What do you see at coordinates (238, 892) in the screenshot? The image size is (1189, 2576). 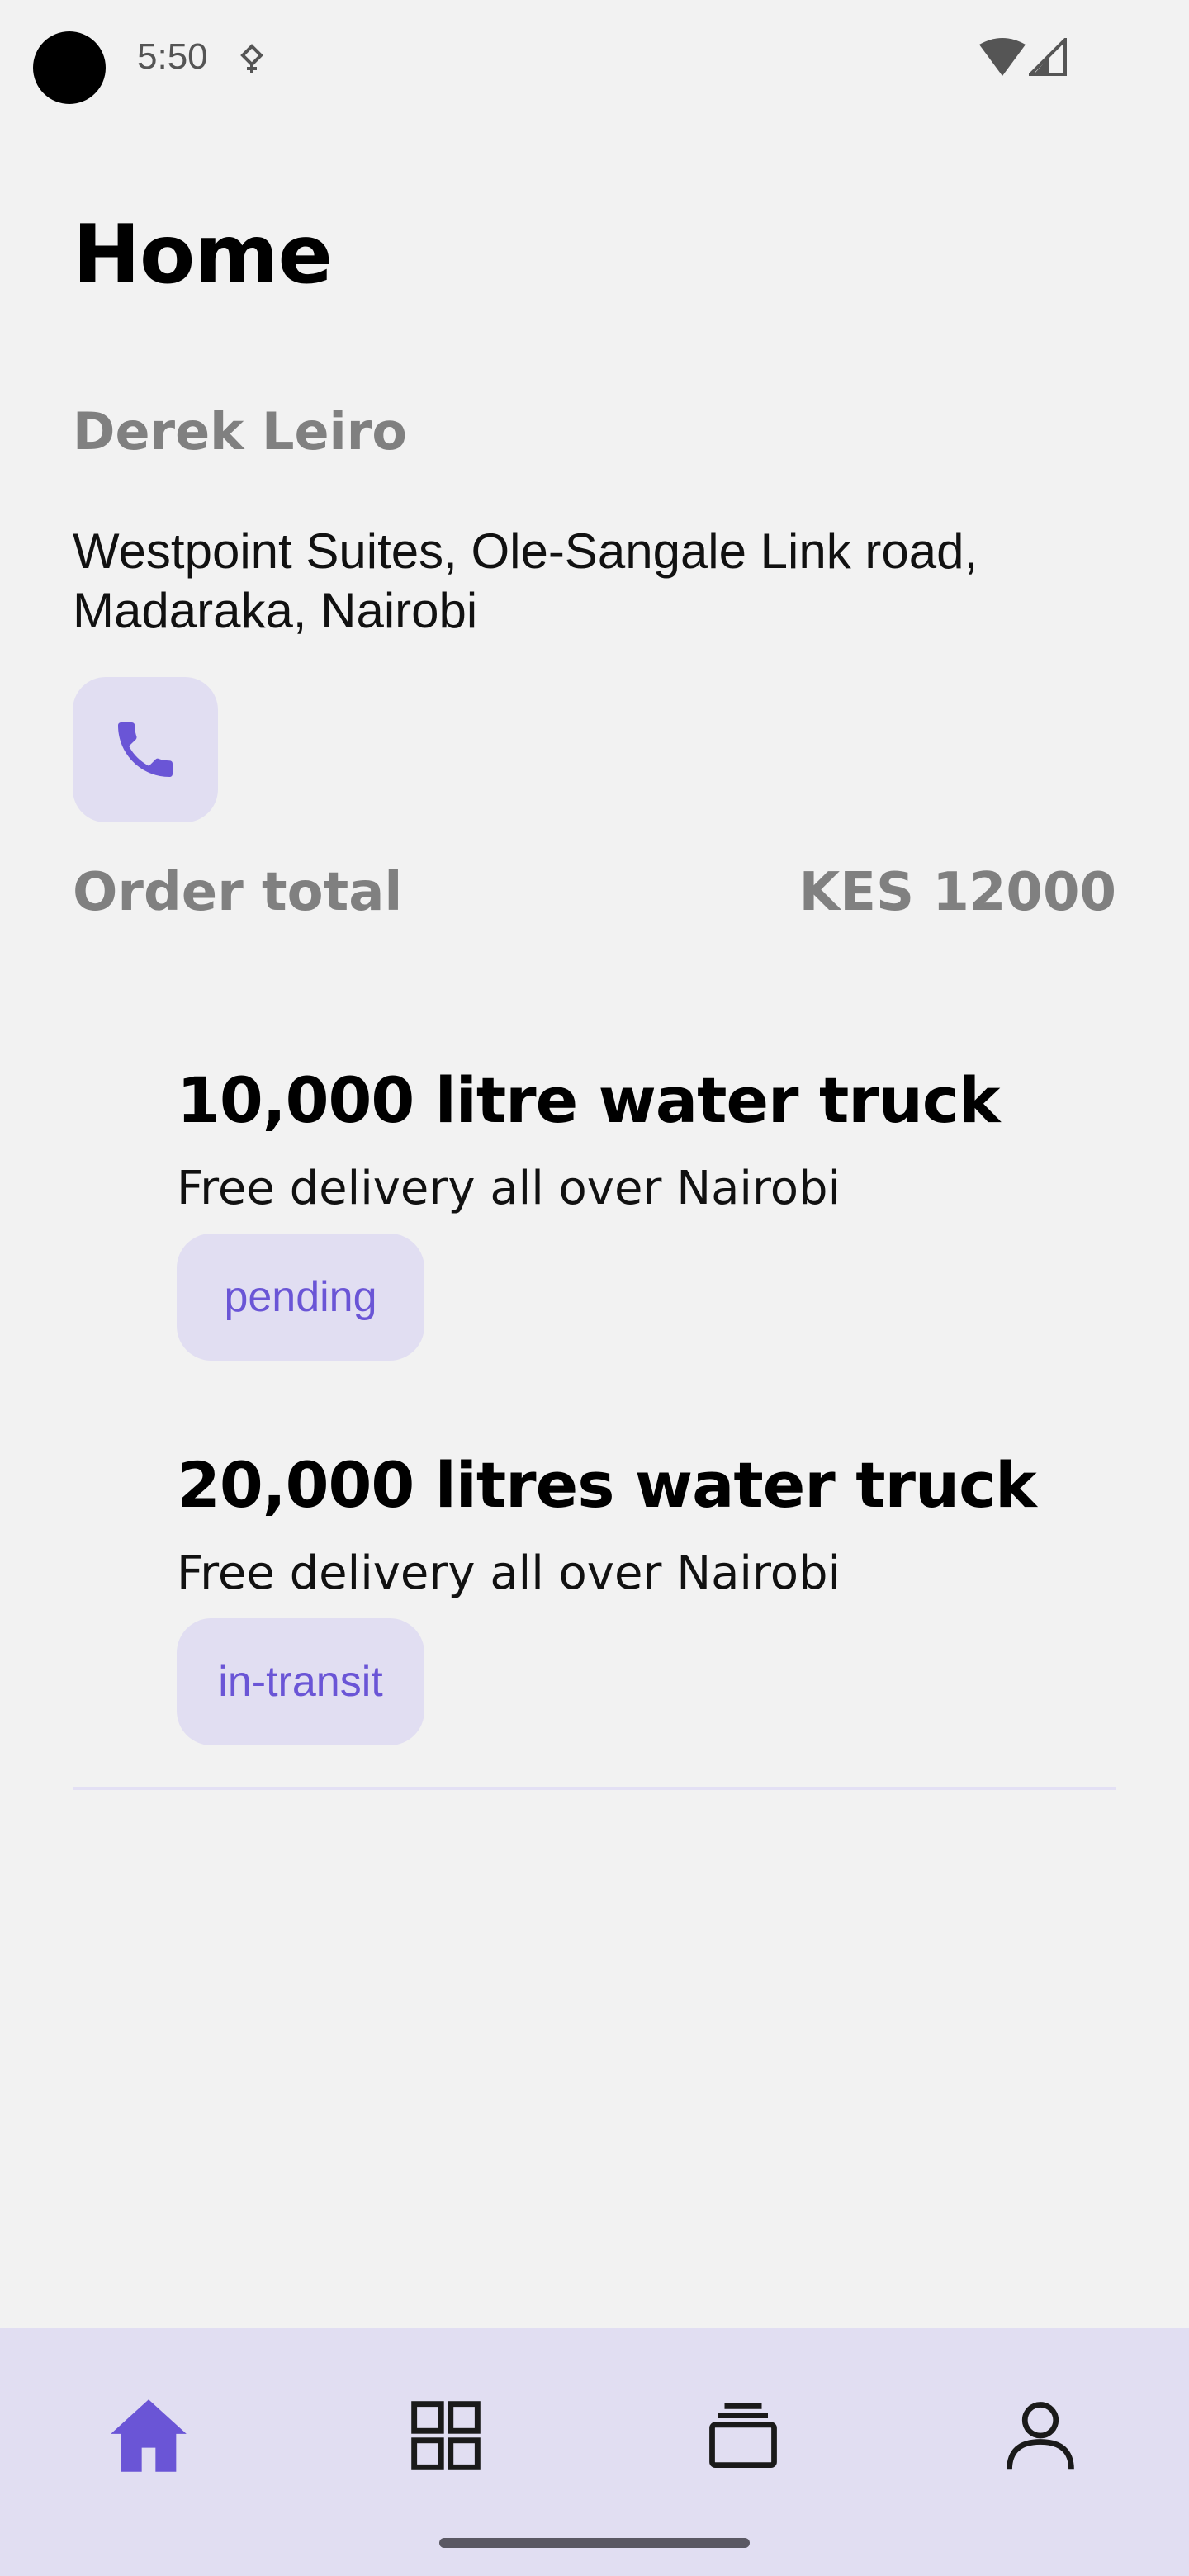 I see `order-total-label: Order total` at bounding box center [238, 892].